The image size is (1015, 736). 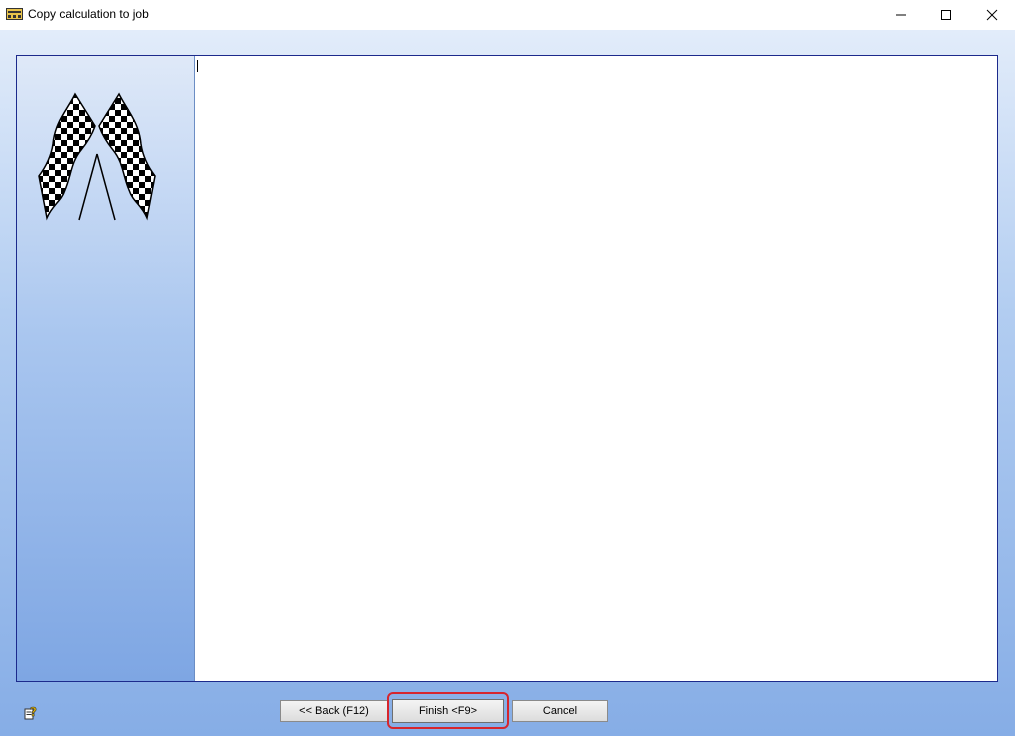 What do you see at coordinates (106, 368) in the screenshot?
I see `side-panel` at bounding box center [106, 368].